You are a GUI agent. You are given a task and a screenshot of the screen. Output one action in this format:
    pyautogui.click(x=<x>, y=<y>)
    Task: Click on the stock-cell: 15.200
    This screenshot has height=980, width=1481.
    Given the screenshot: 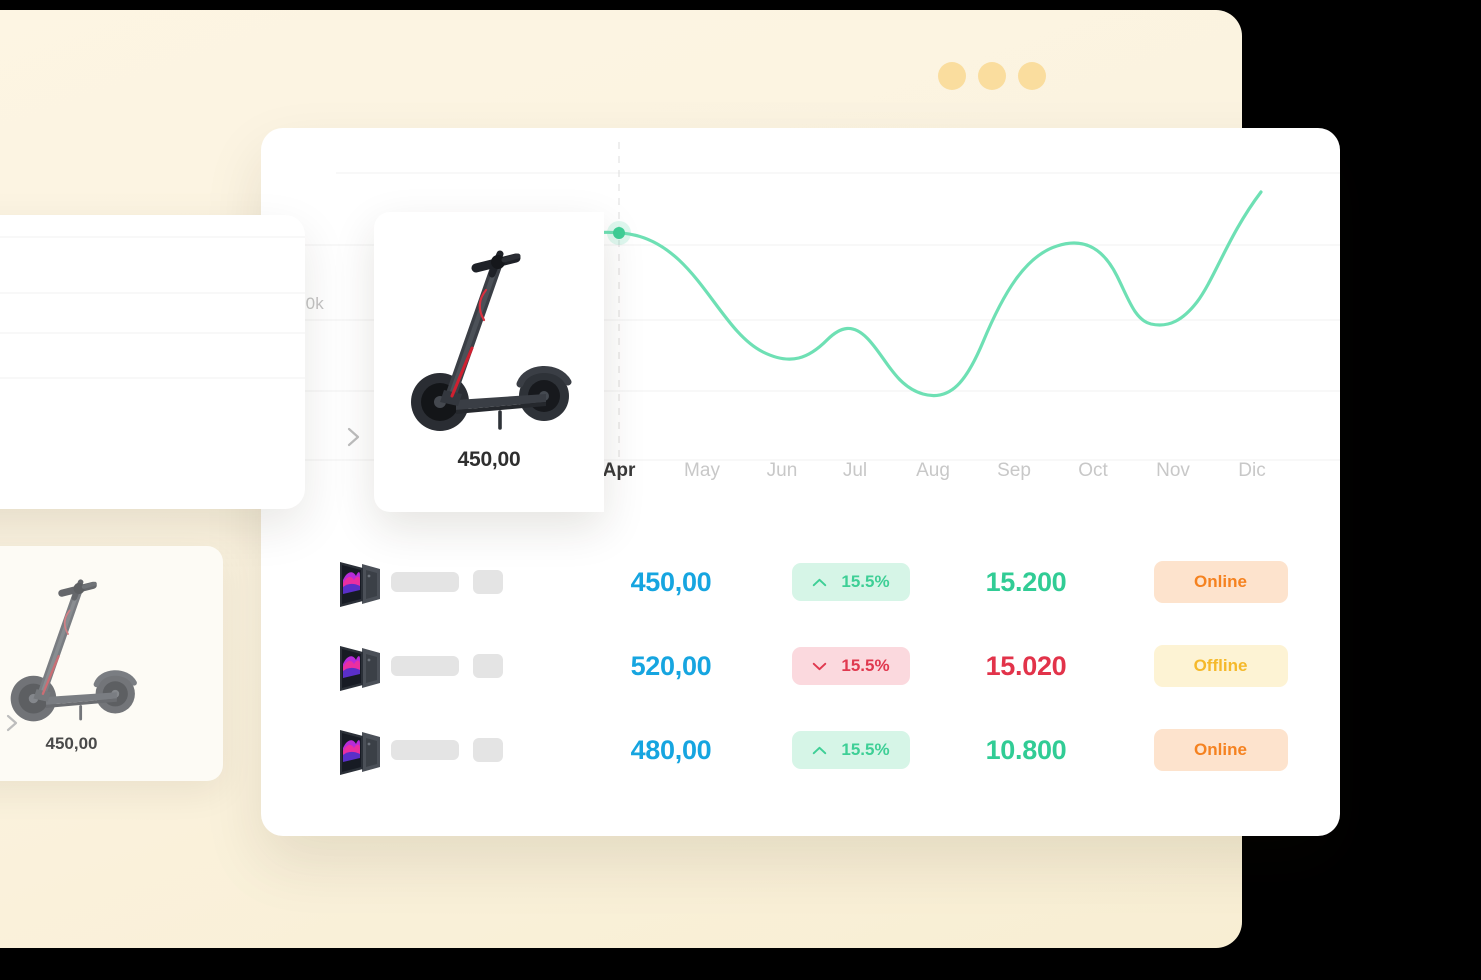 What is the action you would take?
    pyautogui.click(x=1026, y=582)
    